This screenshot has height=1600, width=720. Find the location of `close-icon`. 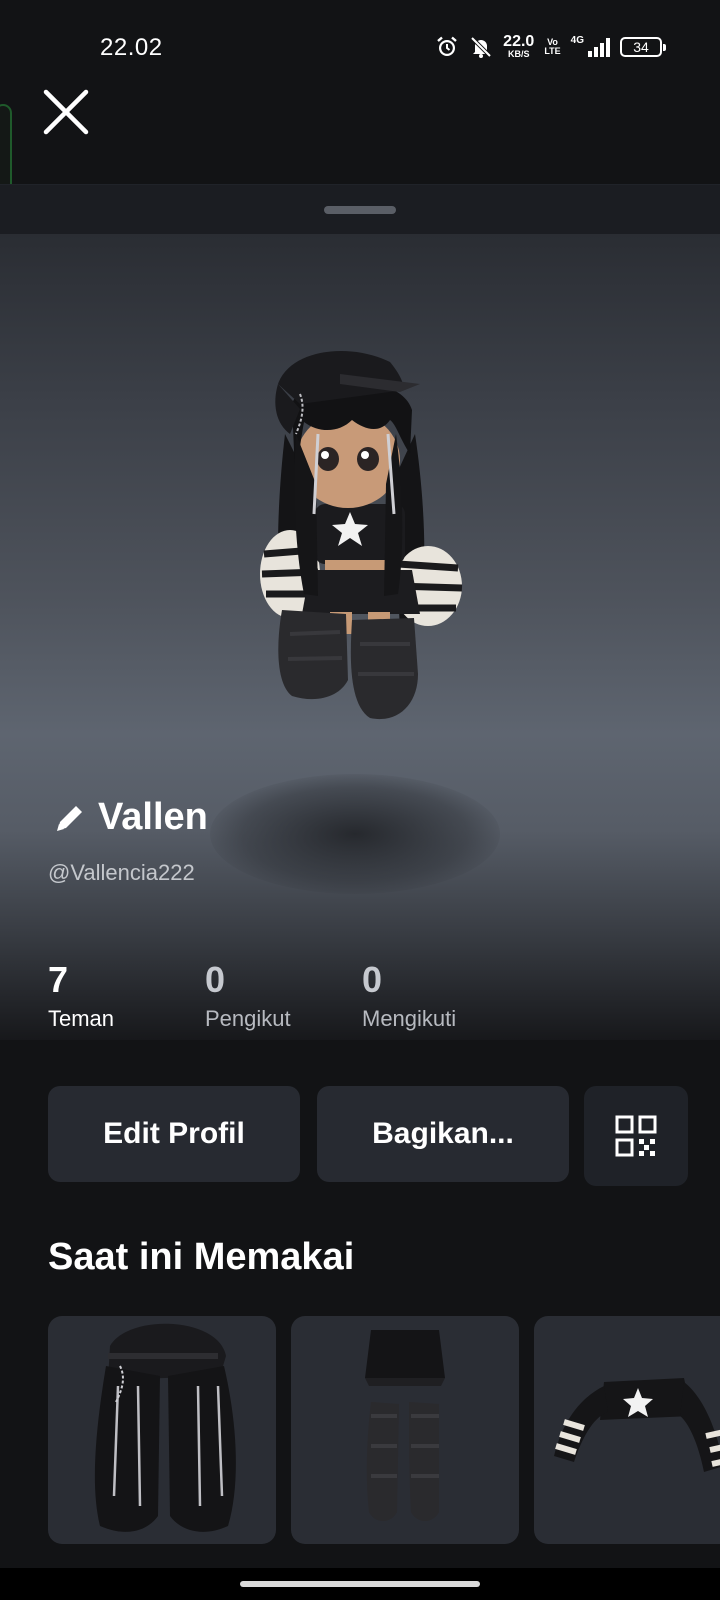

close-icon is located at coordinates (66, 112).